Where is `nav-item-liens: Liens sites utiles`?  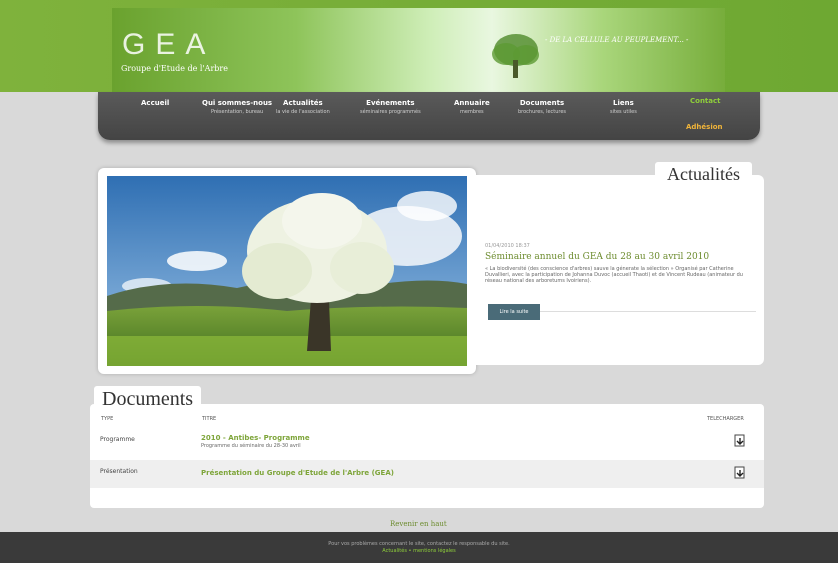
nav-item-liens: Liens sites utiles is located at coordinates (623, 107).